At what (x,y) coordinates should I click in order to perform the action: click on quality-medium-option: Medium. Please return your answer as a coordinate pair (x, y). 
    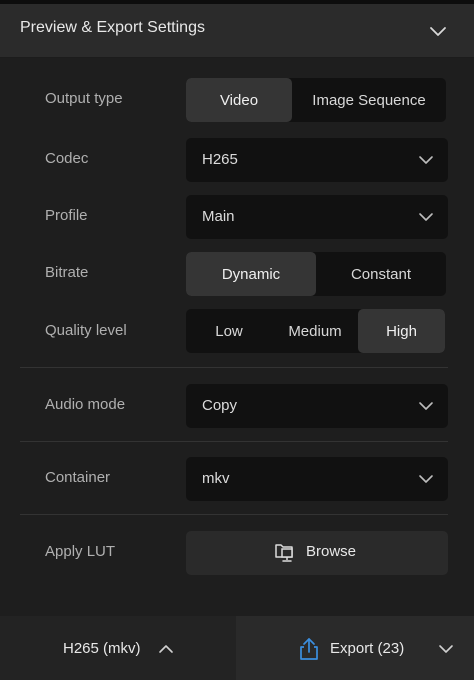
    Looking at the image, I should click on (315, 331).